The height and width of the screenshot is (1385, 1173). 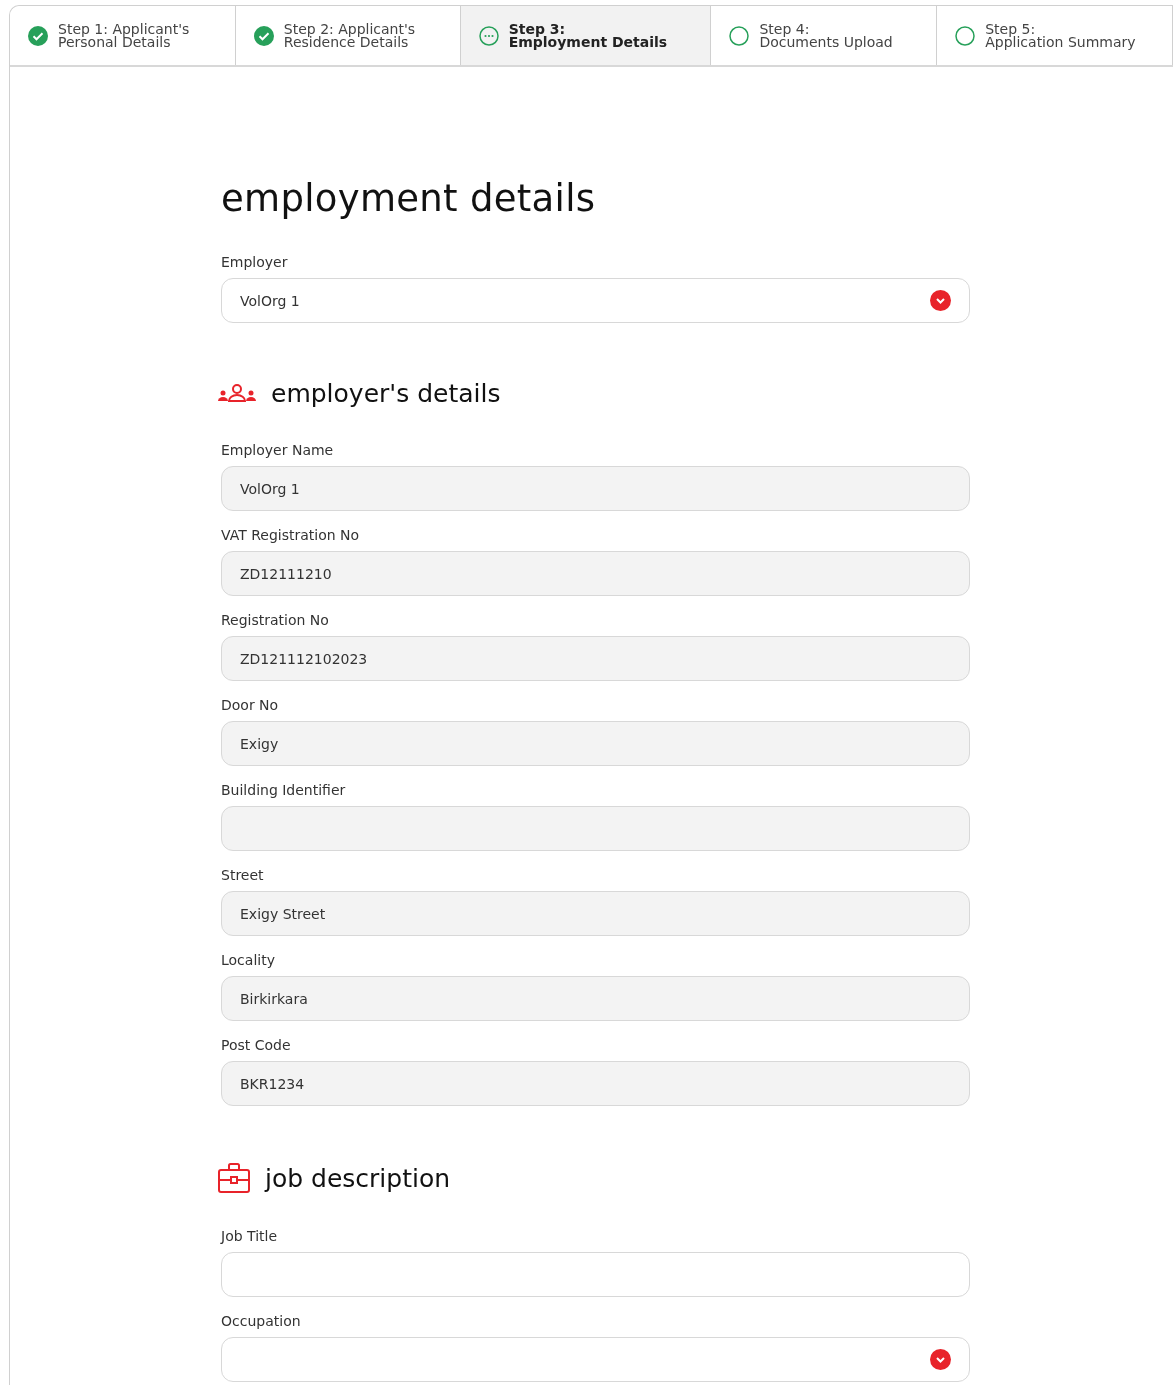 I want to click on input-field: Exigy Street, so click(x=595, y=913).